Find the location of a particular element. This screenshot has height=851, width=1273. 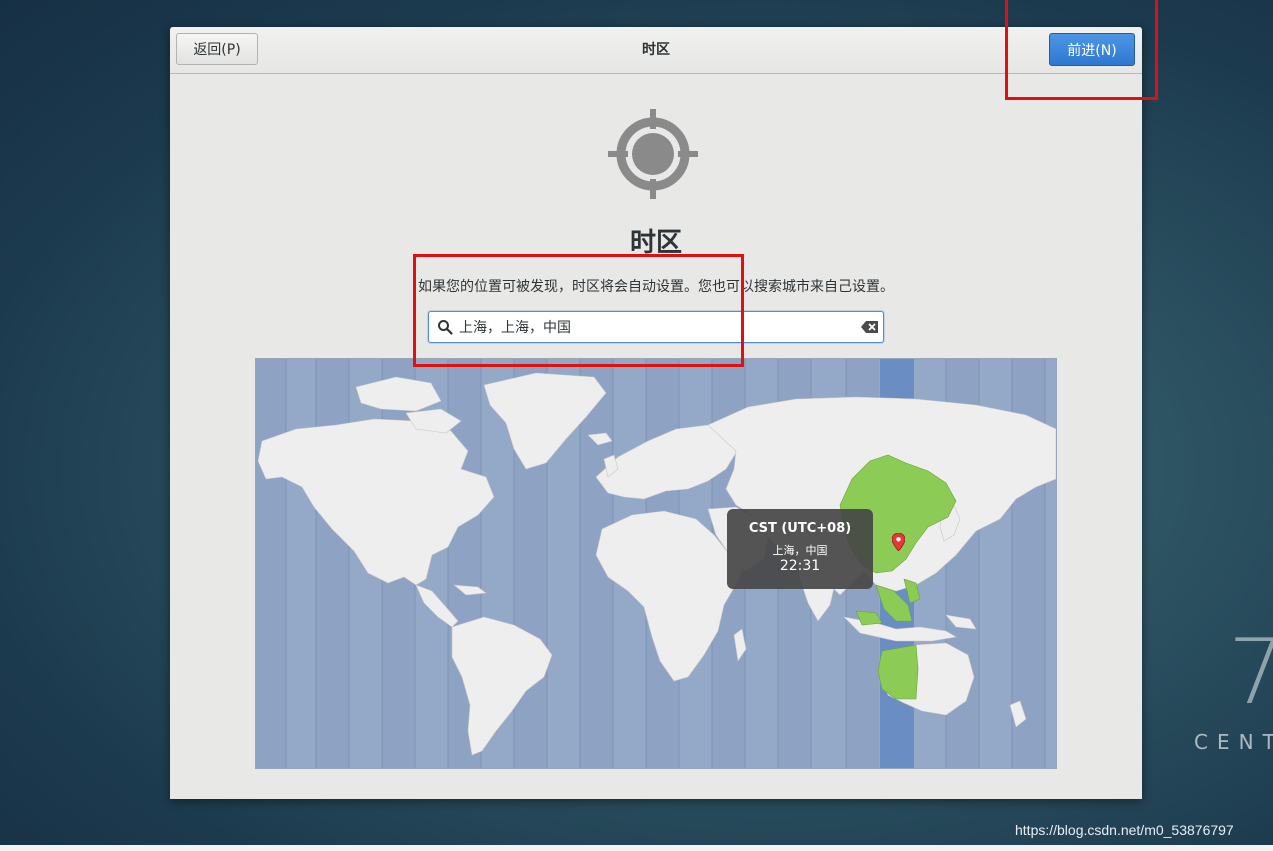

window-title: 时区 is located at coordinates (656, 50).